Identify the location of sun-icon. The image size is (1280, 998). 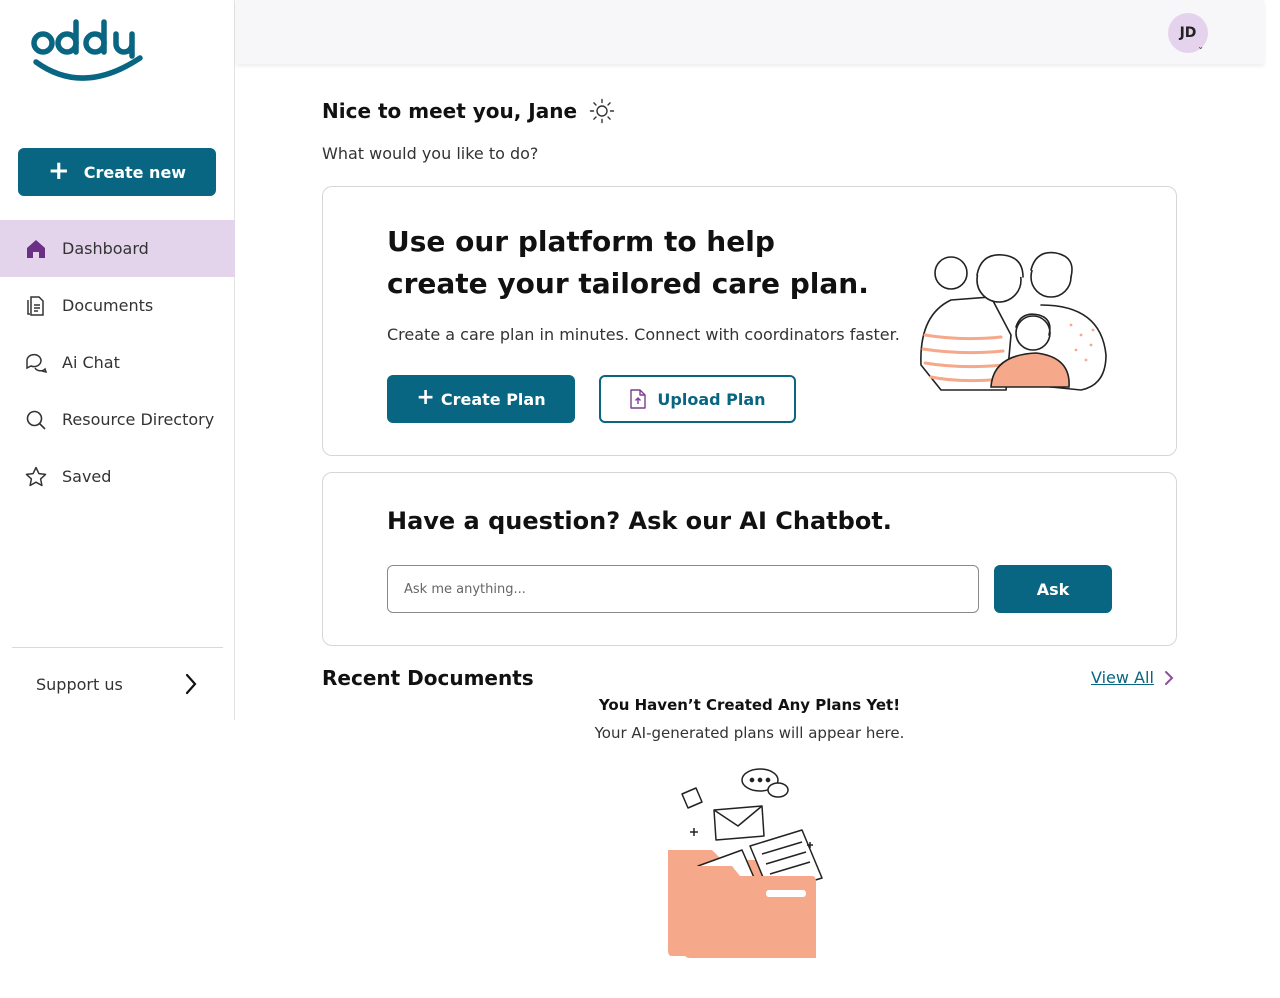
(602, 111).